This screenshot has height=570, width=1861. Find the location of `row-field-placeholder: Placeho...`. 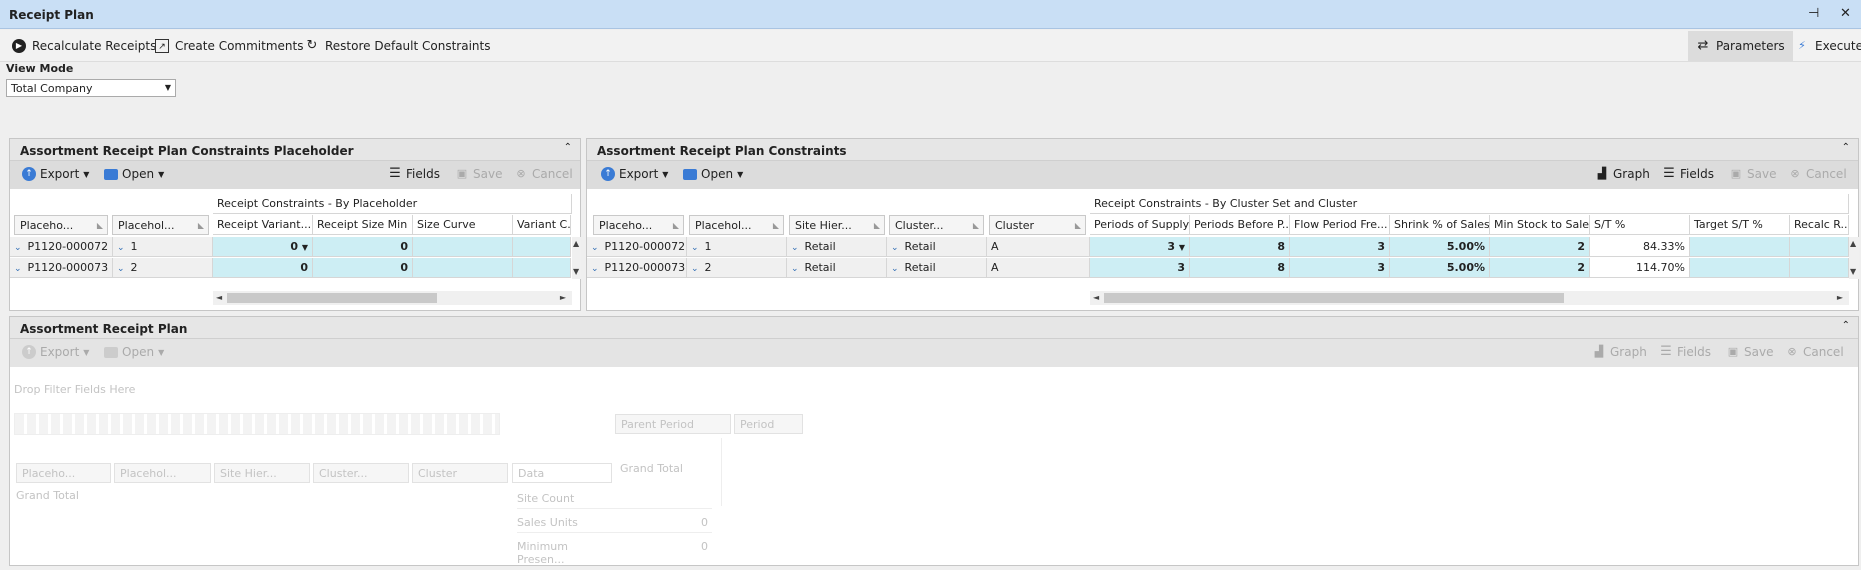

row-field-placeholder: Placeho... is located at coordinates (63, 473).